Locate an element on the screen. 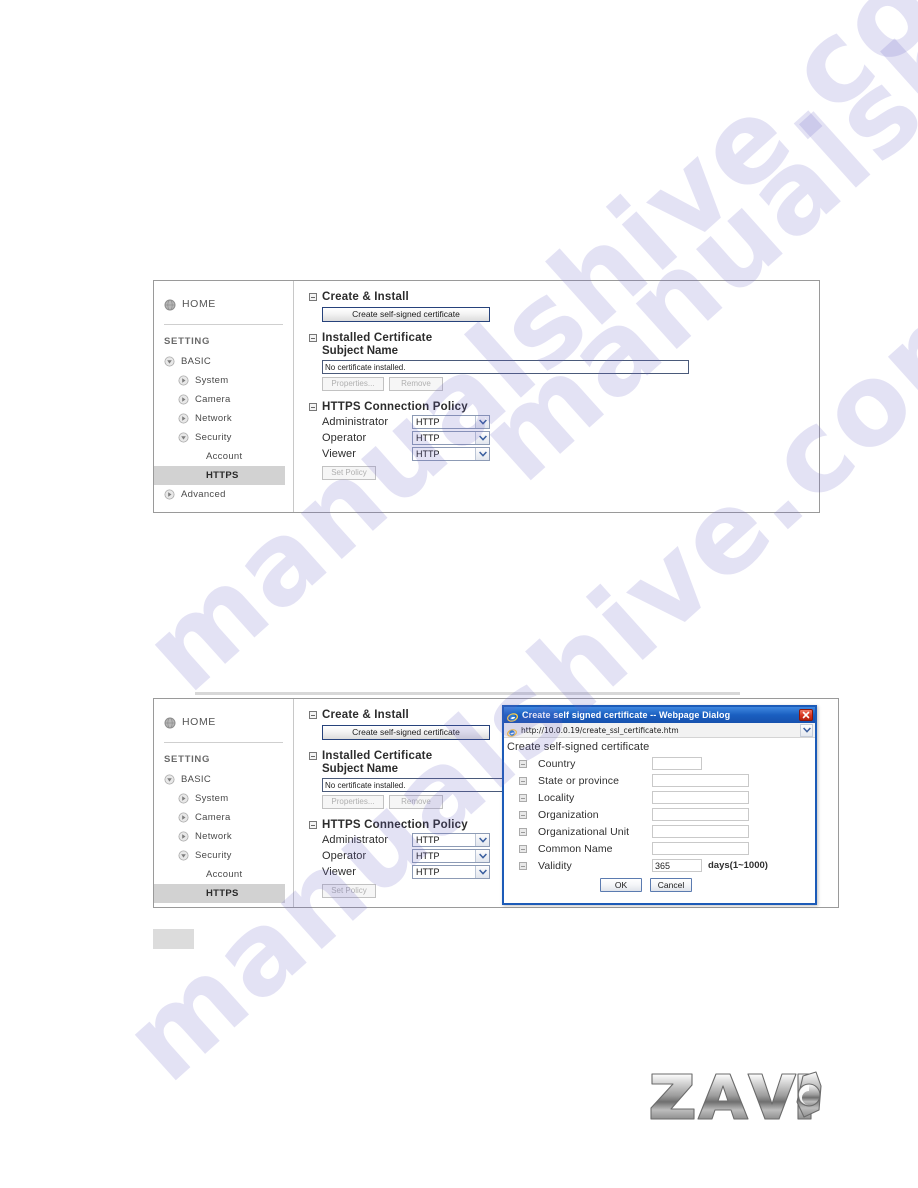 Image resolution: width=918 pixels, height=1188 pixels. ok-button: OK is located at coordinates (621, 885).